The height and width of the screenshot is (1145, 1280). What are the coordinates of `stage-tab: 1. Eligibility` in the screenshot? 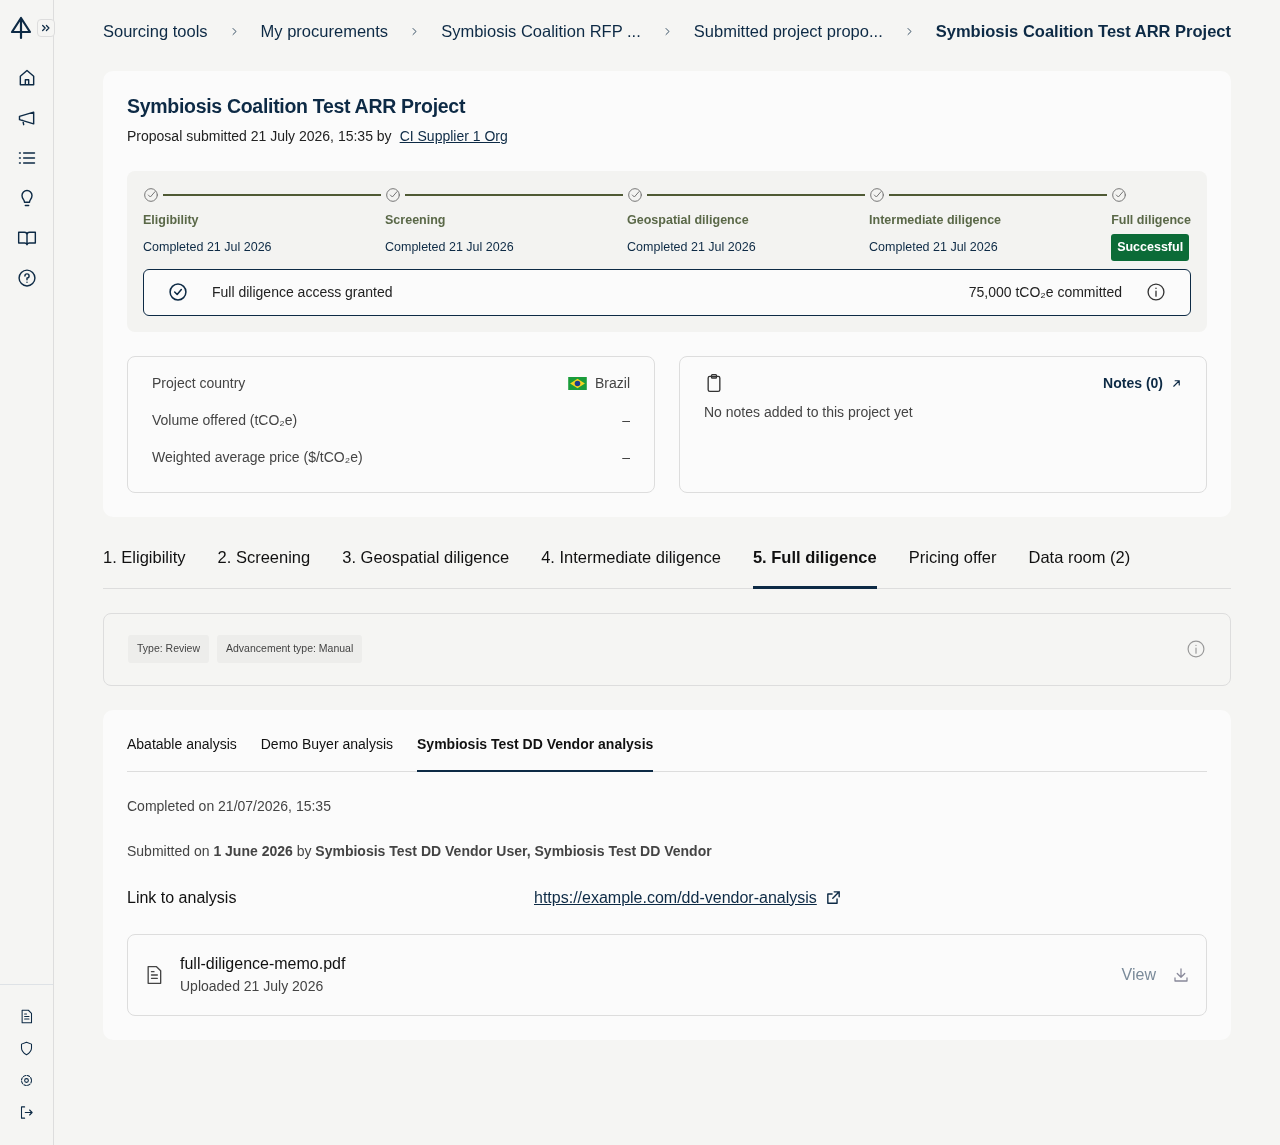 It's located at (144, 566).